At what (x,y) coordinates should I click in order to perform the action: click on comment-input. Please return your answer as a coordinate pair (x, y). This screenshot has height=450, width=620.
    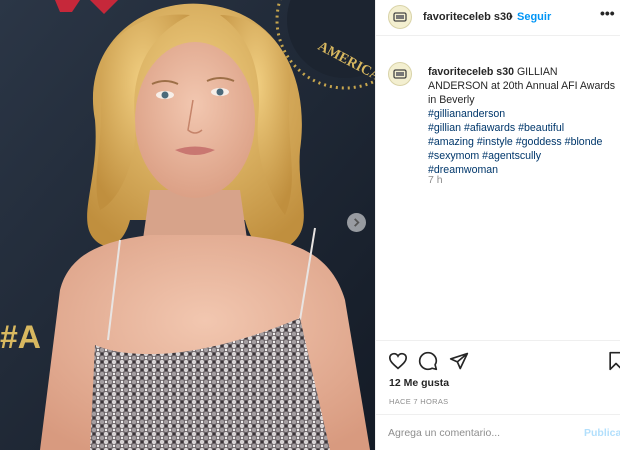
    Looking at the image, I should click on (483, 433).